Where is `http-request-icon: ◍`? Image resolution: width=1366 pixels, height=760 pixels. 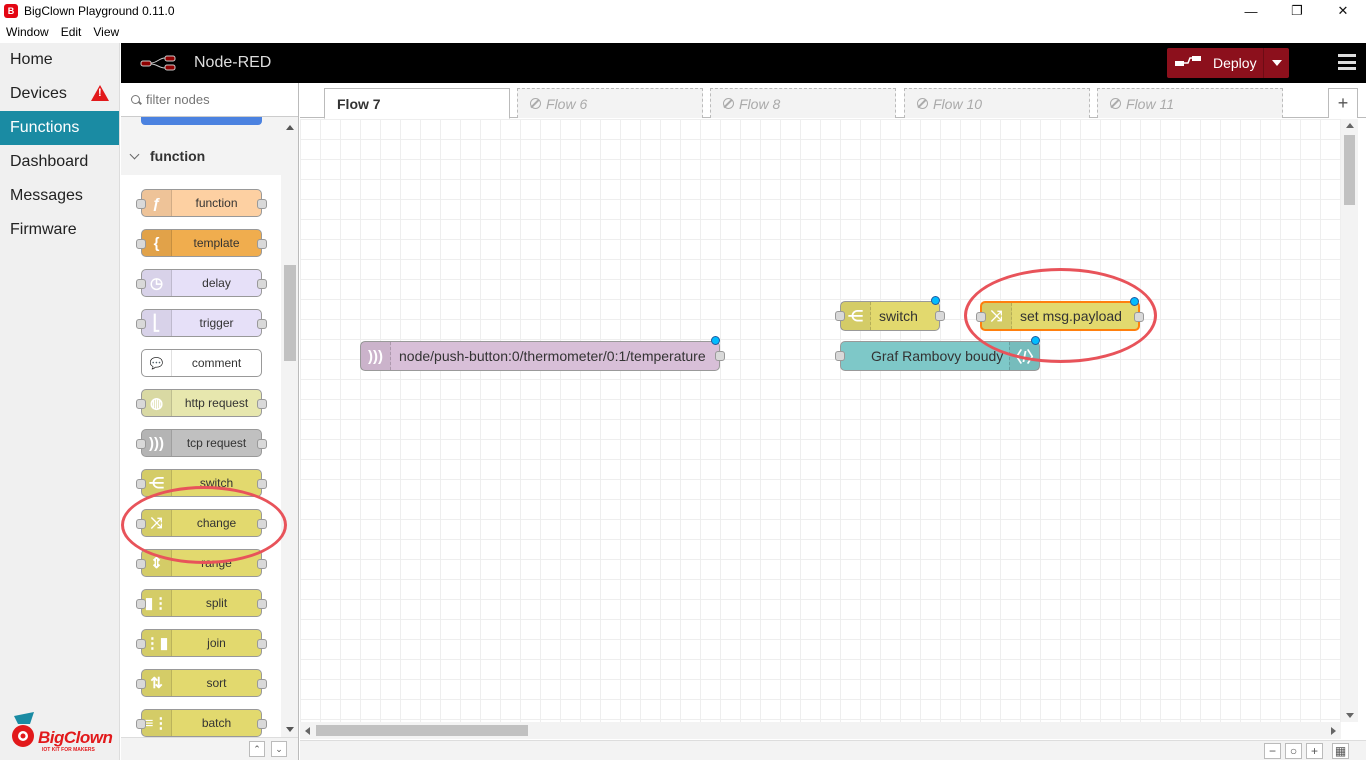 http-request-icon: ◍ is located at coordinates (157, 403).